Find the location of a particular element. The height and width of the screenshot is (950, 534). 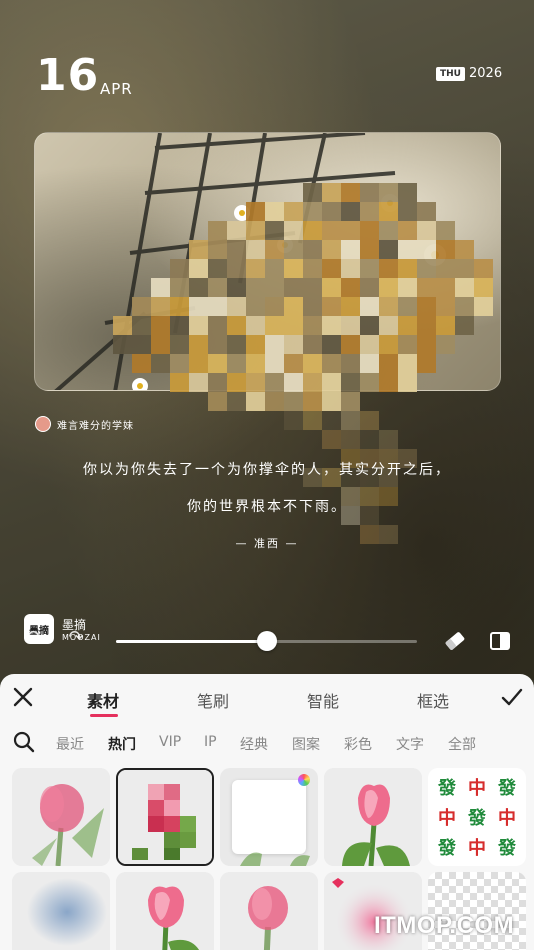

category-pattern: 图案 is located at coordinates (306, 744).